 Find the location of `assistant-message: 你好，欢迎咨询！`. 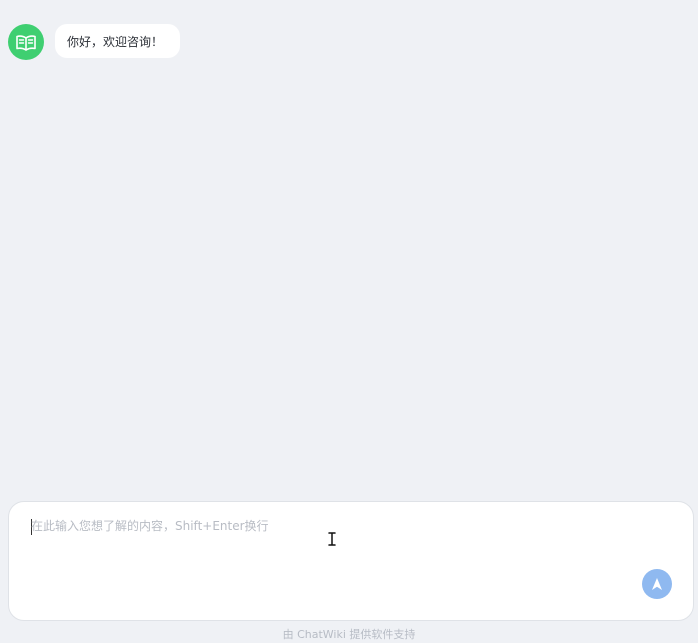

assistant-message: 你好，欢迎咨询！ is located at coordinates (94, 42).